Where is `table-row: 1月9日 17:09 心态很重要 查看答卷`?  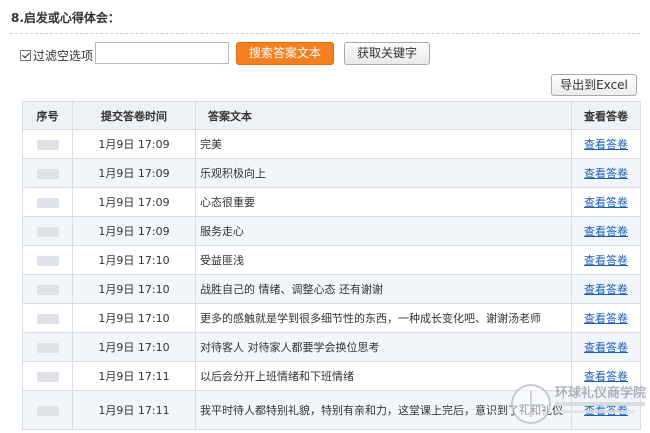 table-row: 1月9日 17:09 心态很重要 查看答卷 is located at coordinates (331, 202).